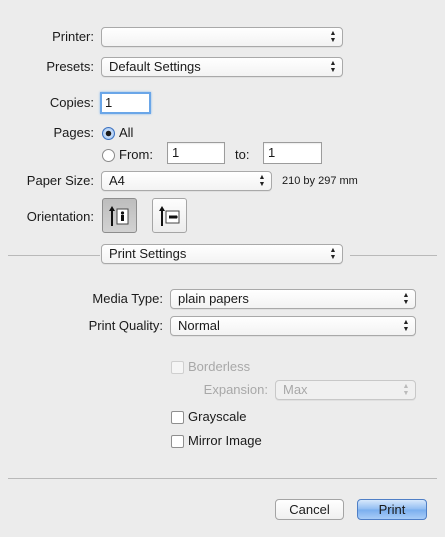 This screenshot has width=445, height=537. I want to click on paper-size-popup: A4 ▲ ▼, so click(186, 181).